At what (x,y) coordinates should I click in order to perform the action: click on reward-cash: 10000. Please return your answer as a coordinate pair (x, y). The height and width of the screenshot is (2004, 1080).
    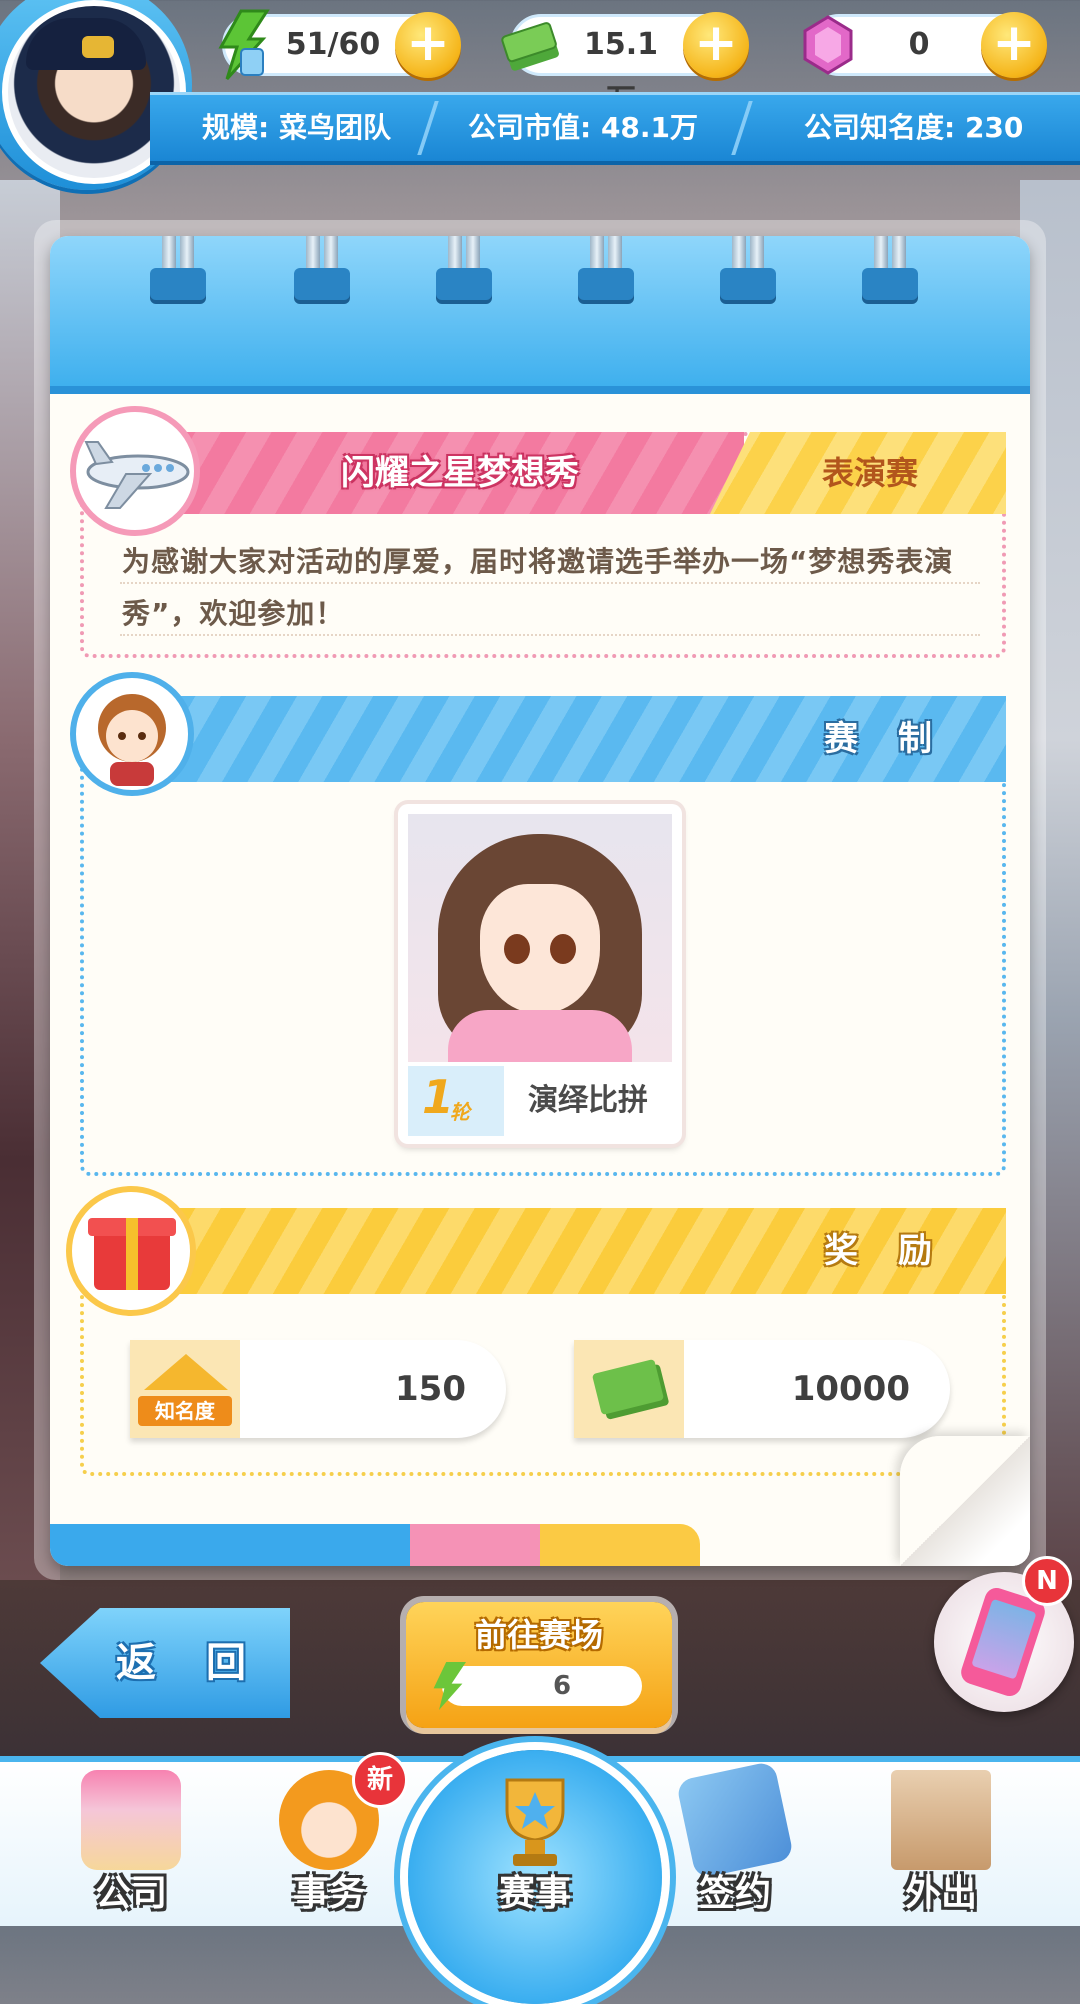
    Looking at the image, I should click on (762, 1389).